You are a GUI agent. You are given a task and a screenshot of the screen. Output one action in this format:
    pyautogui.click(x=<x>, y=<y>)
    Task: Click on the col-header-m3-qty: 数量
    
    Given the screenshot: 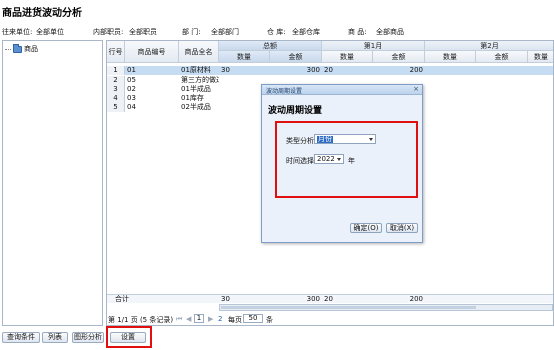 What is the action you would take?
    pyautogui.click(x=540, y=57)
    